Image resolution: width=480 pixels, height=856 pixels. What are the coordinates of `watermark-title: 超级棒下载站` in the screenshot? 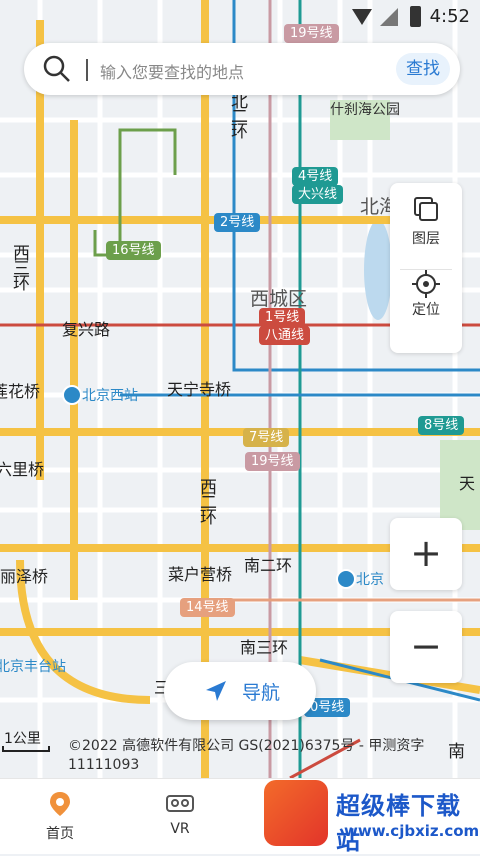 It's located at (398, 823).